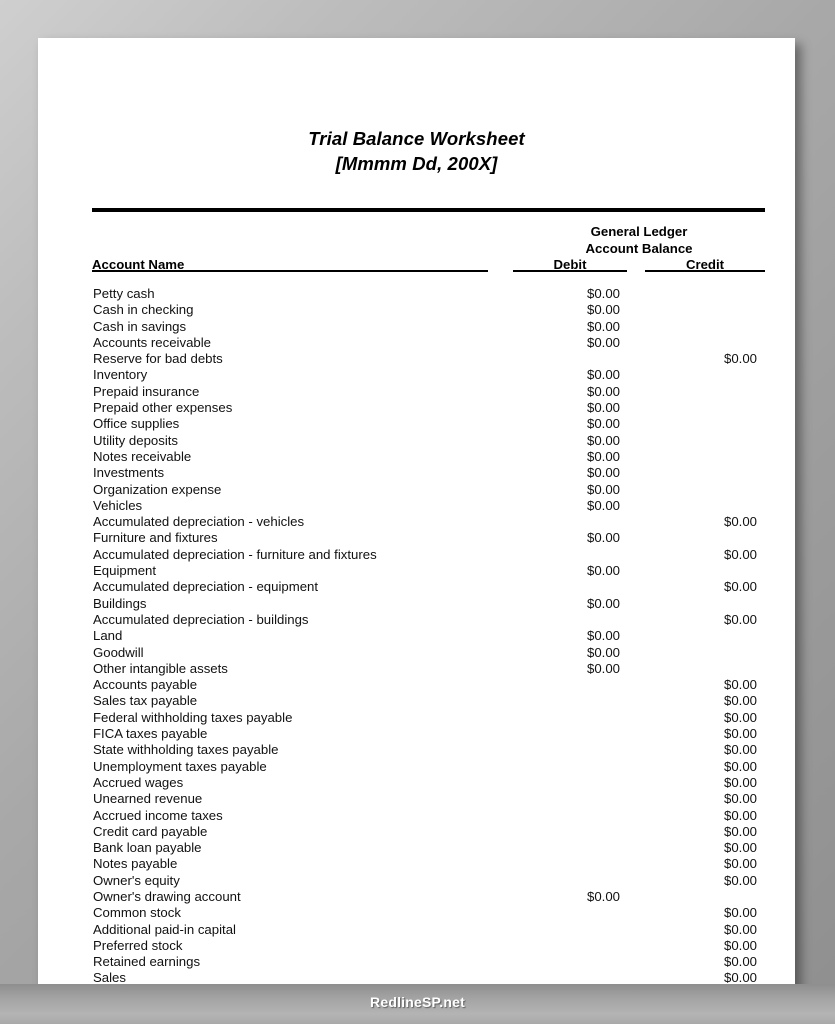 This screenshot has height=1024, width=835. Describe the element at coordinates (416, 490) in the screenshot. I see `table-row: Organization expense $0.00` at that location.